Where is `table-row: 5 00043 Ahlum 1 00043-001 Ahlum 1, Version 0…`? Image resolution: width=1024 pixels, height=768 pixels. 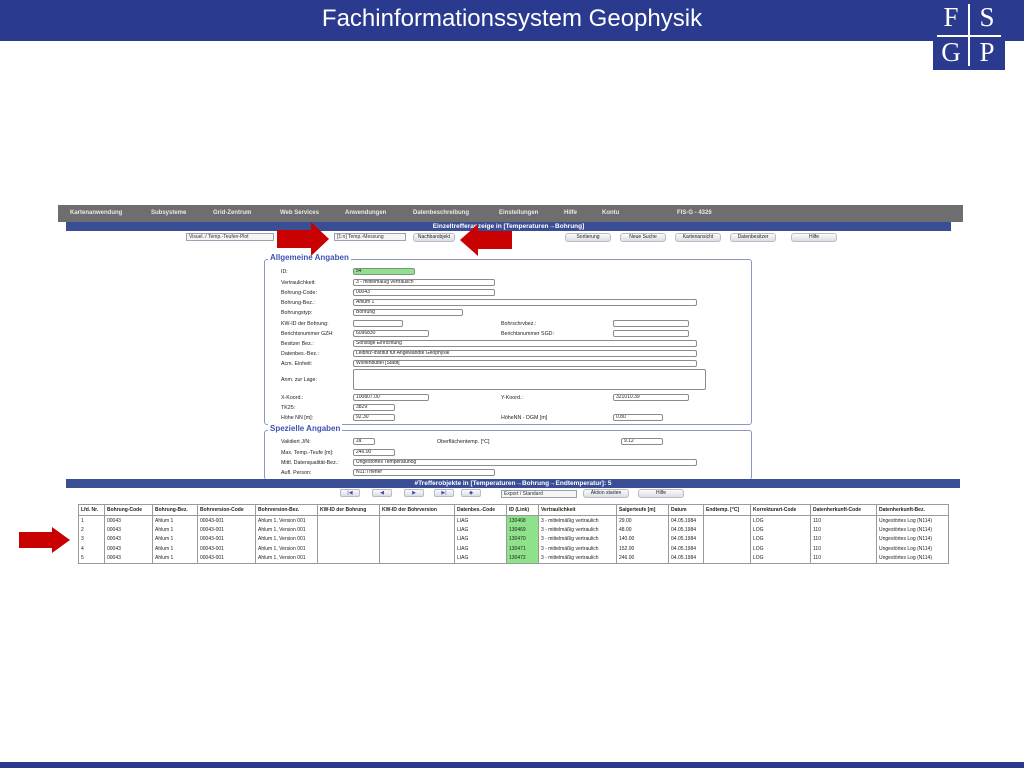 table-row: 5 00043 Ahlum 1 00043-001 Ahlum 1, Version 0… is located at coordinates (513, 558).